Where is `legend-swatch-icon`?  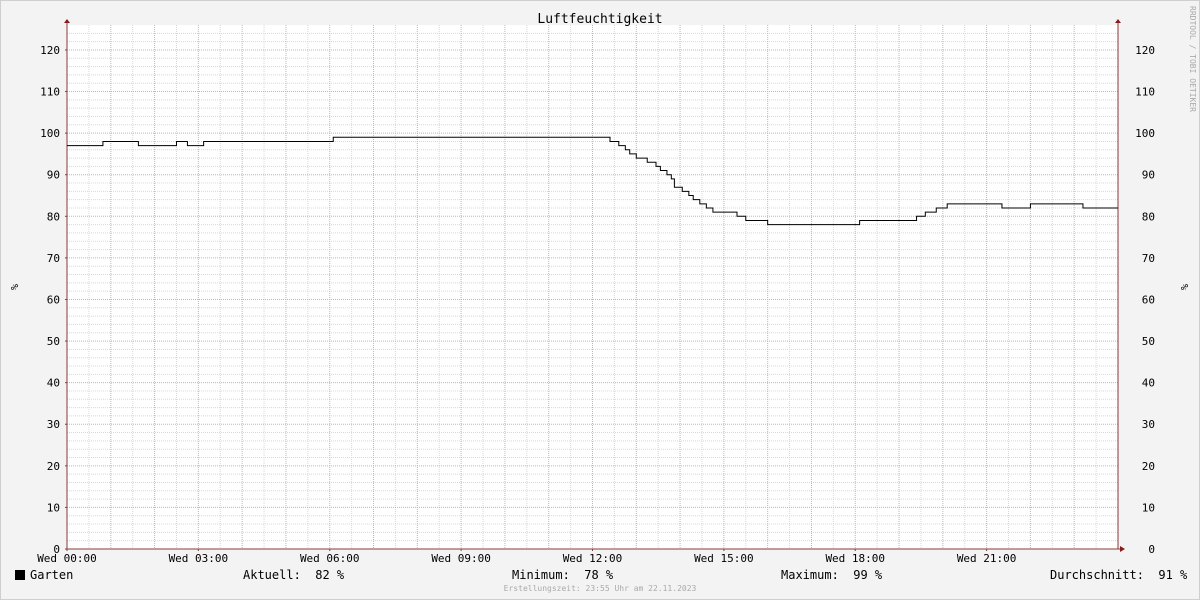 legend-swatch-icon is located at coordinates (20, 575).